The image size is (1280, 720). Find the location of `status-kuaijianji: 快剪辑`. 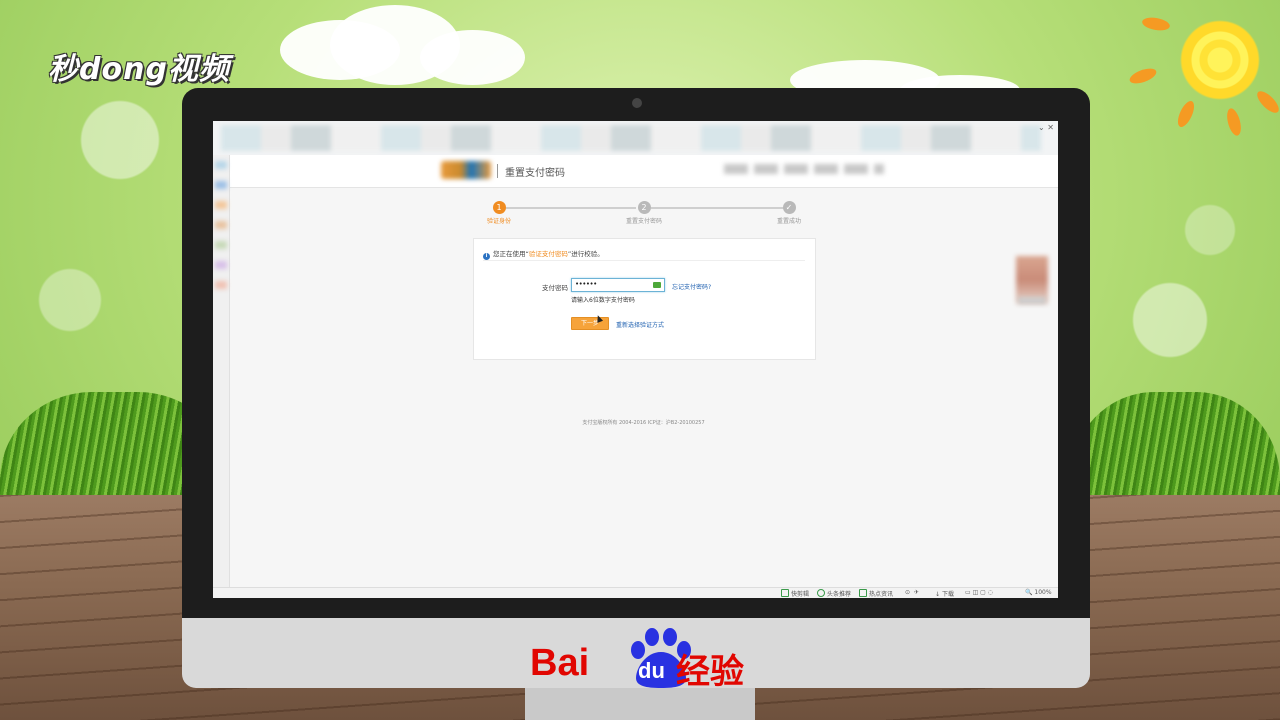

status-kuaijianji: 快剪辑 is located at coordinates (795, 593).